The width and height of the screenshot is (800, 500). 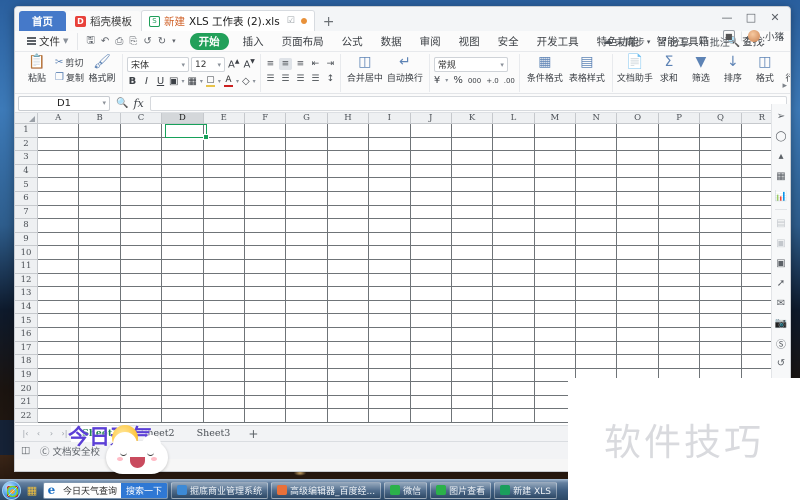 What do you see at coordinates (472, 307) in the screenshot?
I see `cell-K14` at bounding box center [472, 307].